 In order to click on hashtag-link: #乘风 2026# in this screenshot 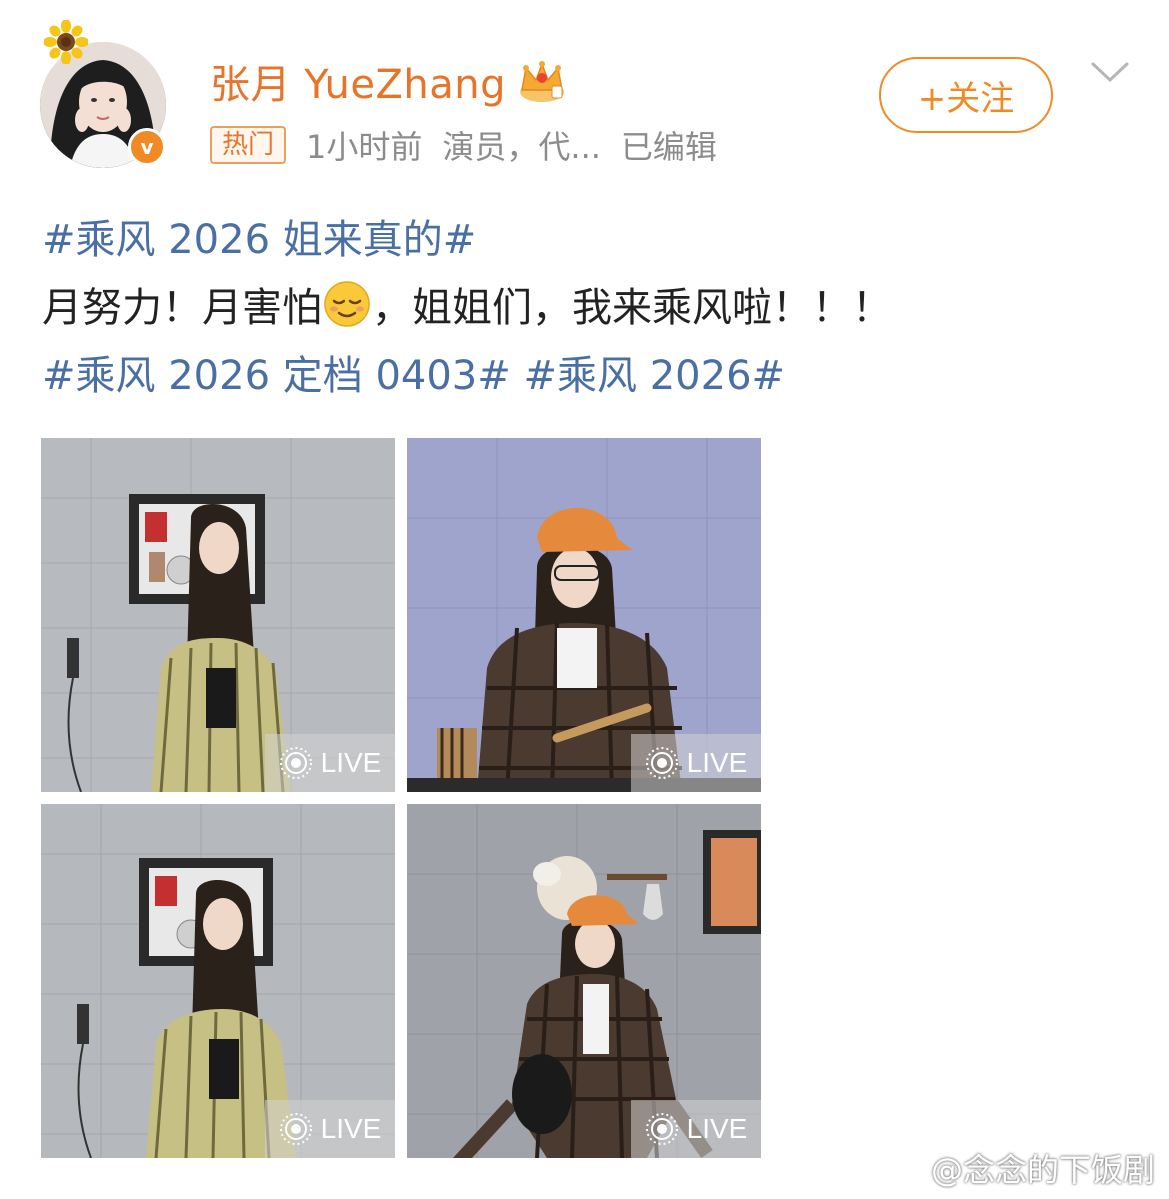, I will do `click(655, 376)`.